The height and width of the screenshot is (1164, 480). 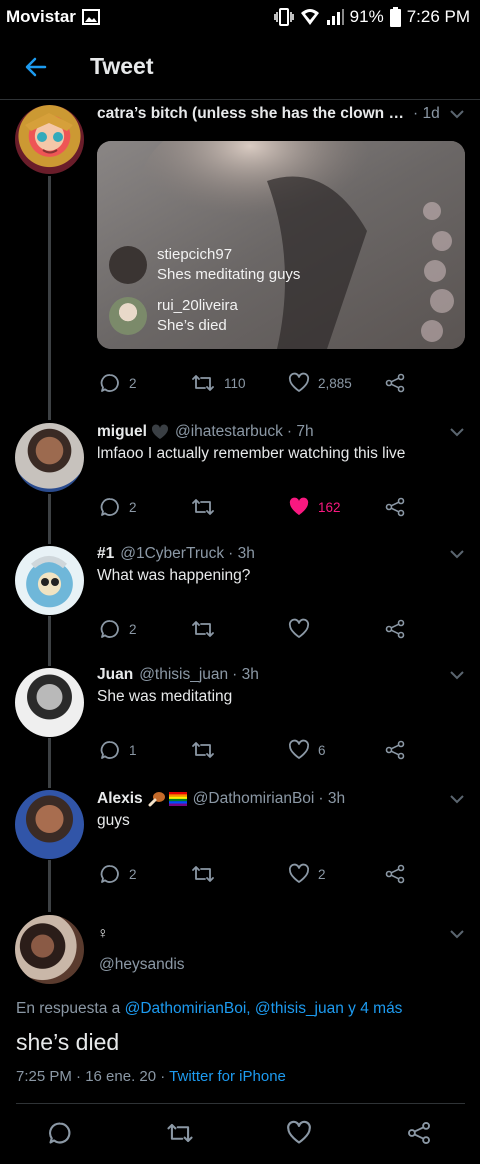 I want to click on back-button, so click(x=36, y=67).